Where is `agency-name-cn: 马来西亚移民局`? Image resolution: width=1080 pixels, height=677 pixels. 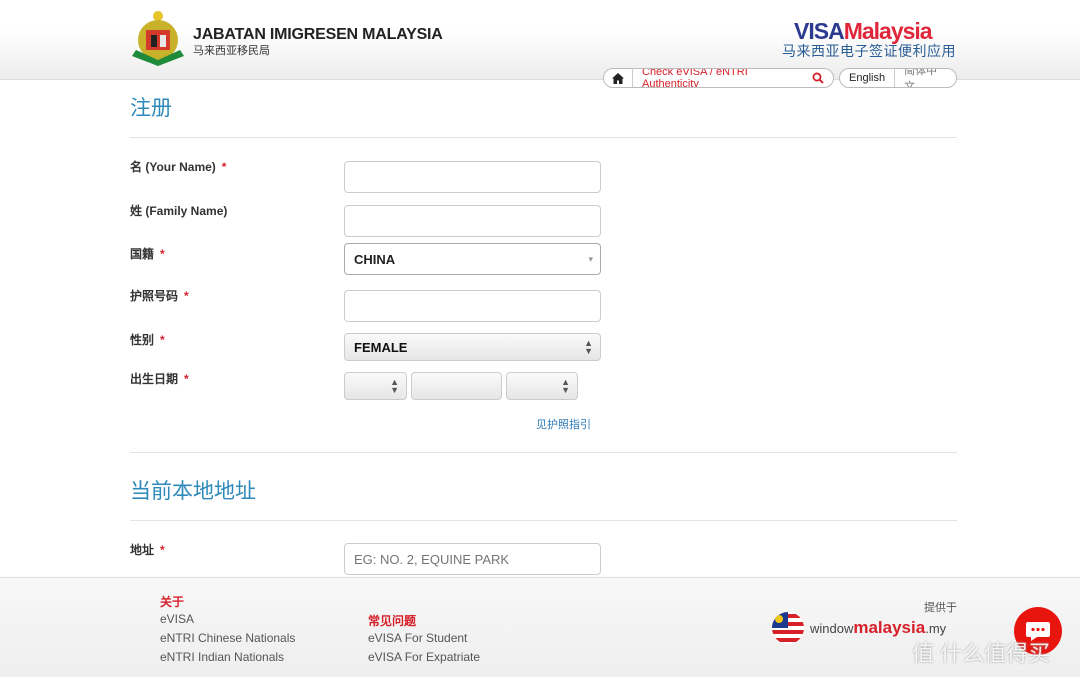
agency-name-cn: 马来西亚移民局 is located at coordinates (231, 51).